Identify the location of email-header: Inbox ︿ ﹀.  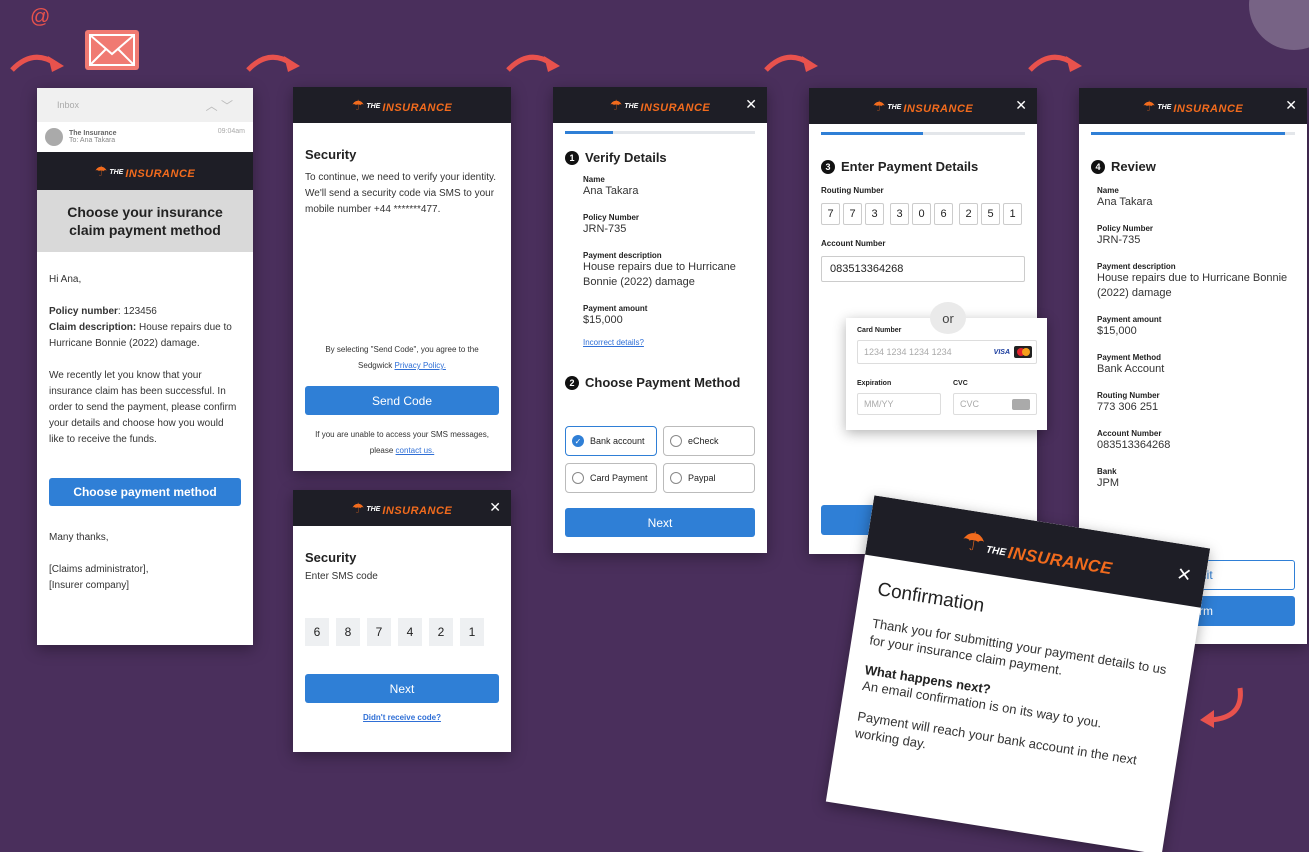
(145, 105).